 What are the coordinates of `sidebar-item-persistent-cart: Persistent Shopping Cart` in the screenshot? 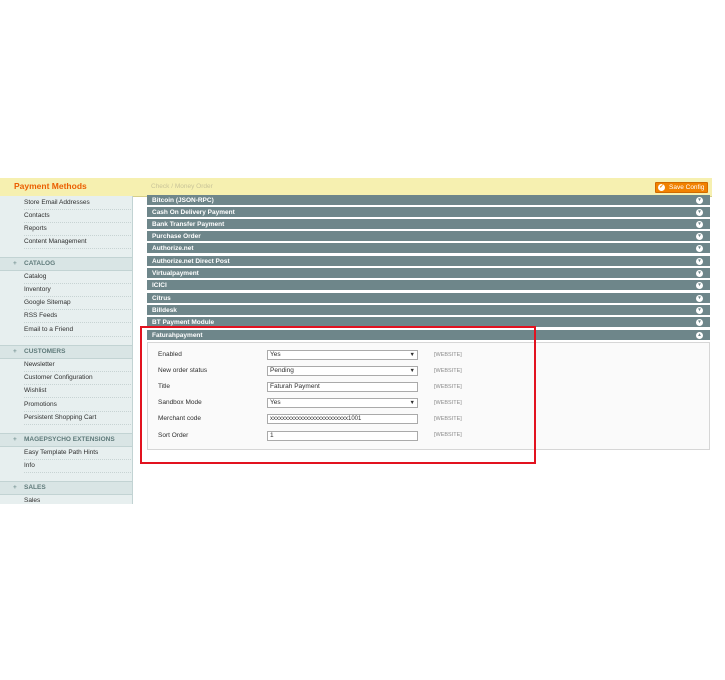 It's located at (77, 418).